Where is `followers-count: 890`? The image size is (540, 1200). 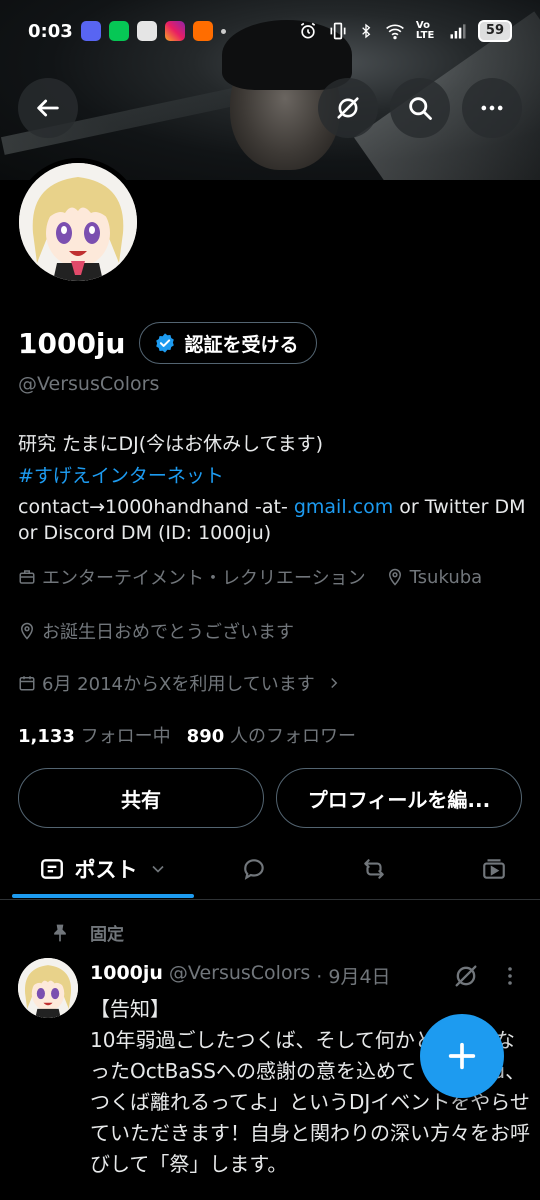 followers-count: 890 is located at coordinates (205, 736).